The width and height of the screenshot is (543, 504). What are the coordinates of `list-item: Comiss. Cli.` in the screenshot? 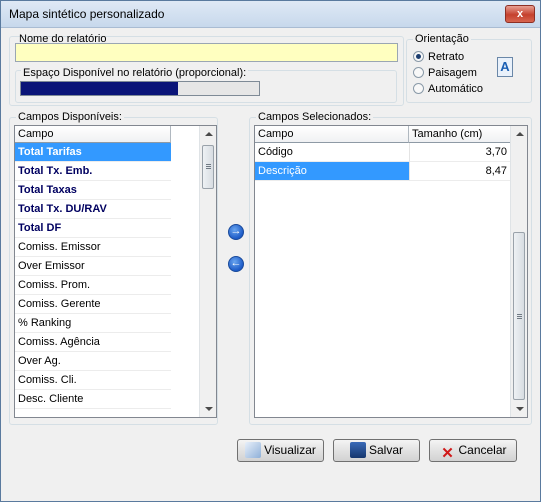 It's located at (93, 380).